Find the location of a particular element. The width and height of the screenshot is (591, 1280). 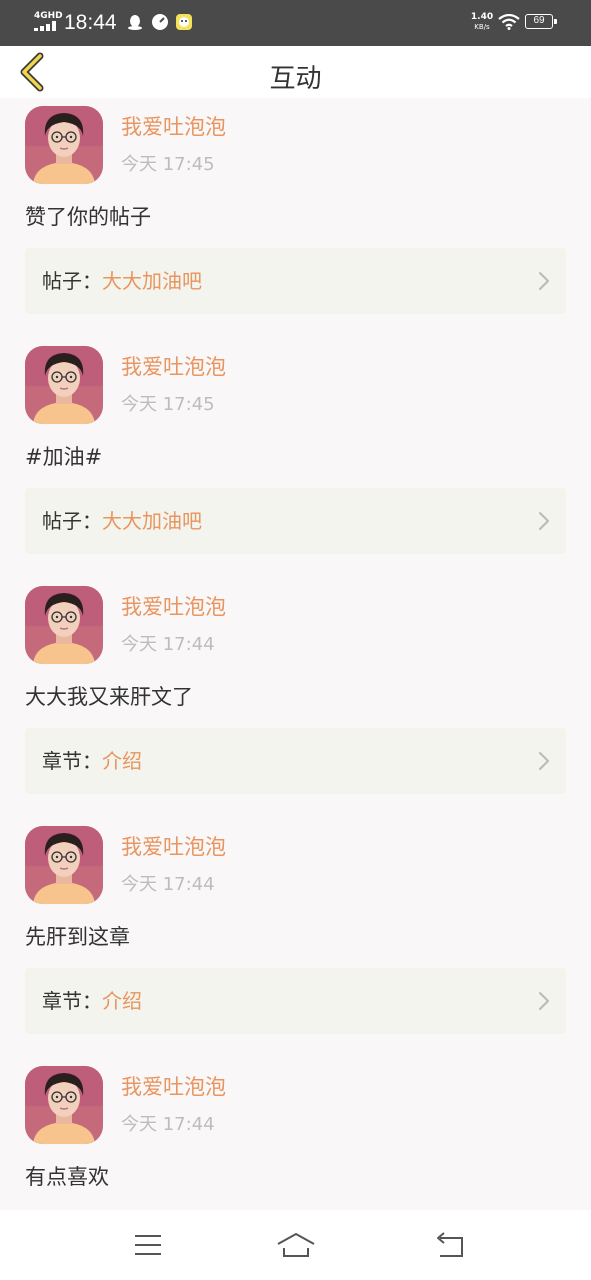

wifi-icon is located at coordinates (509, 22).